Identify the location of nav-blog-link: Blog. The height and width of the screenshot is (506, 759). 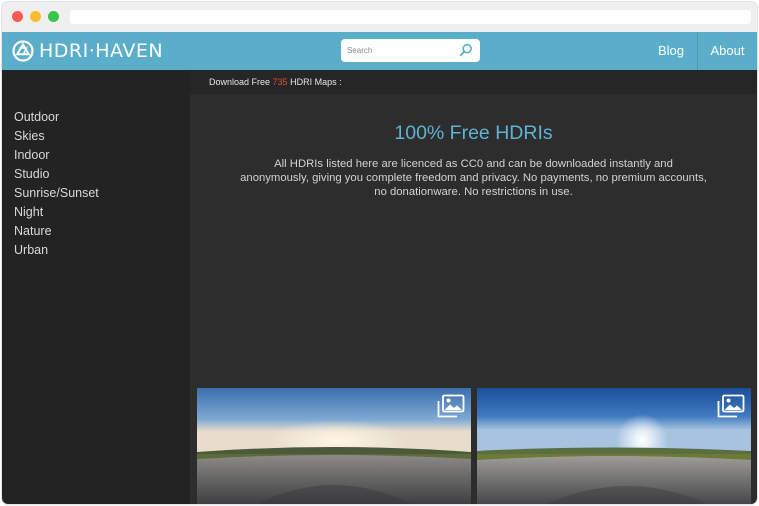
(671, 51).